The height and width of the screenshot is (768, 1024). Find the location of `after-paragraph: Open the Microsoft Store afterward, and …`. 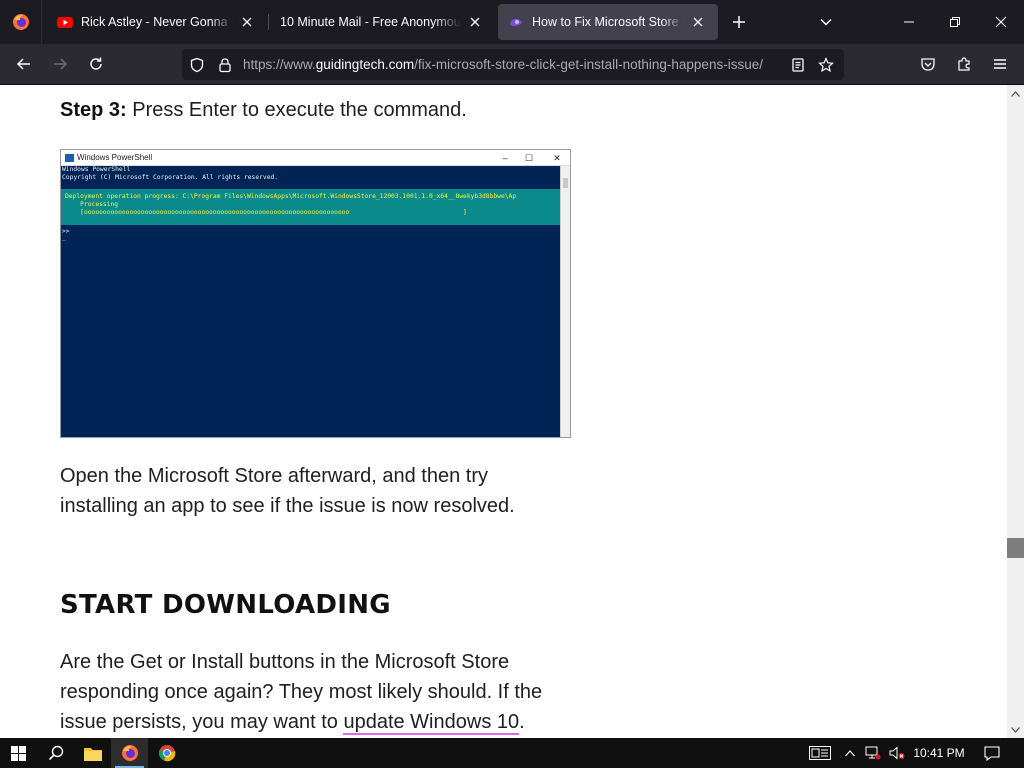

after-paragraph: Open the Microsoft Store afterward, and … is located at coordinates (287, 491).